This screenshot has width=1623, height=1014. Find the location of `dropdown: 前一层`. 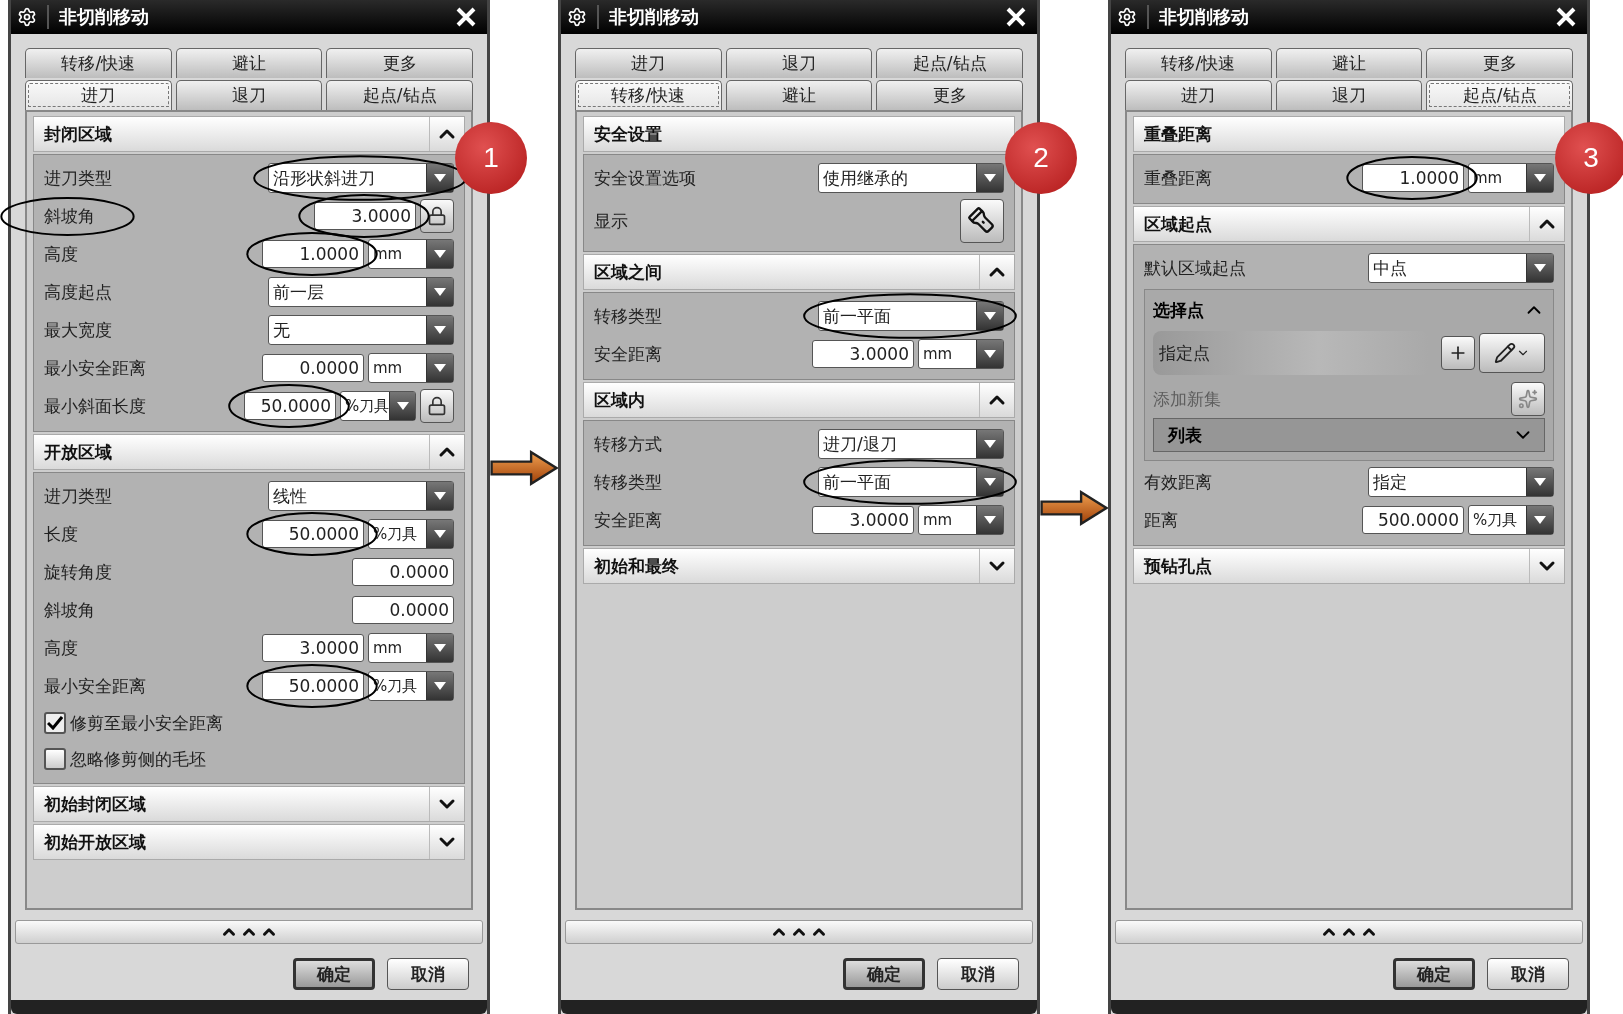

dropdown: 前一层 is located at coordinates (361, 292).